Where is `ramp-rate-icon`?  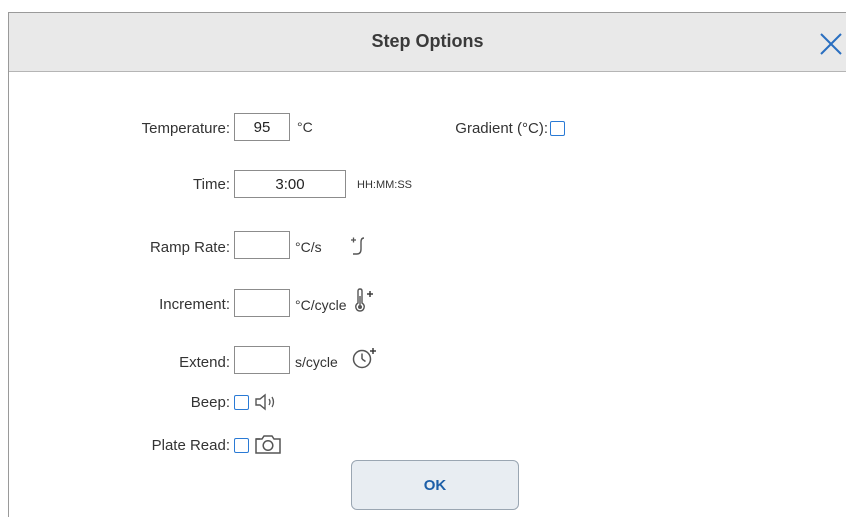 ramp-rate-icon is located at coordinates (358, 246).